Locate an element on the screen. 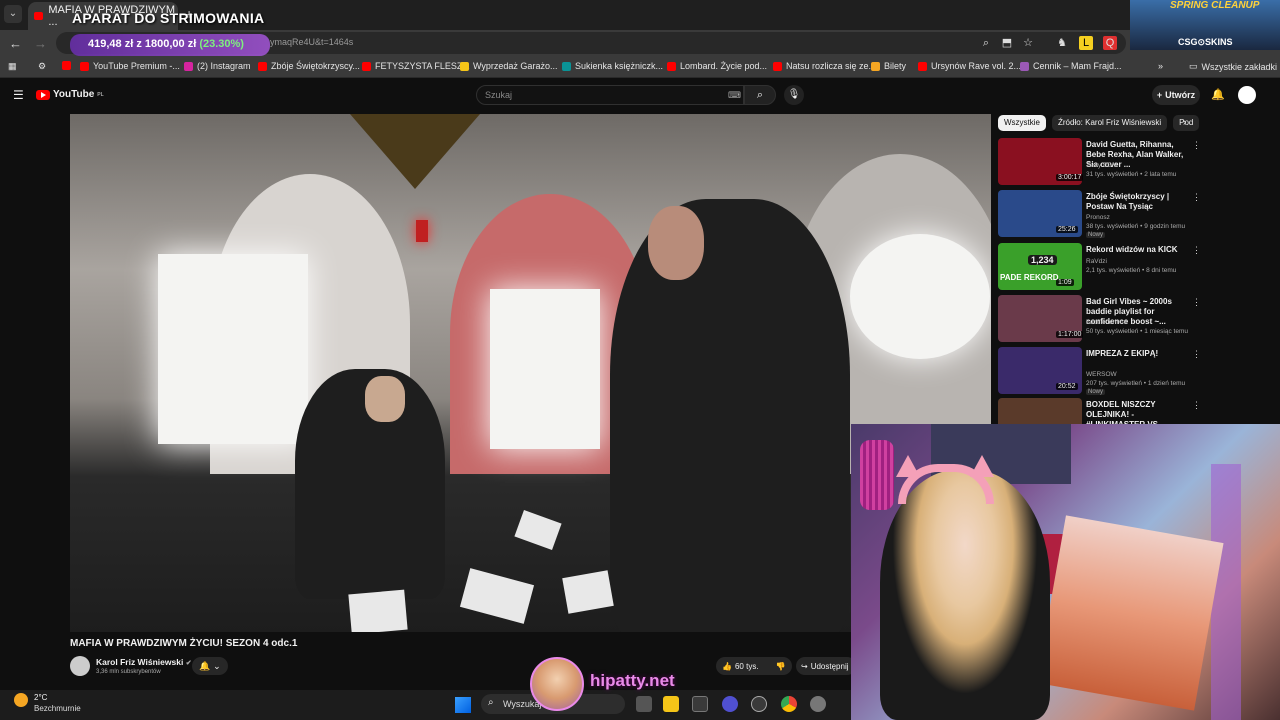 This screenshot has height=720, width=1280. bookmarks-overflow-icon: » is located at coordinates (1160, 66).